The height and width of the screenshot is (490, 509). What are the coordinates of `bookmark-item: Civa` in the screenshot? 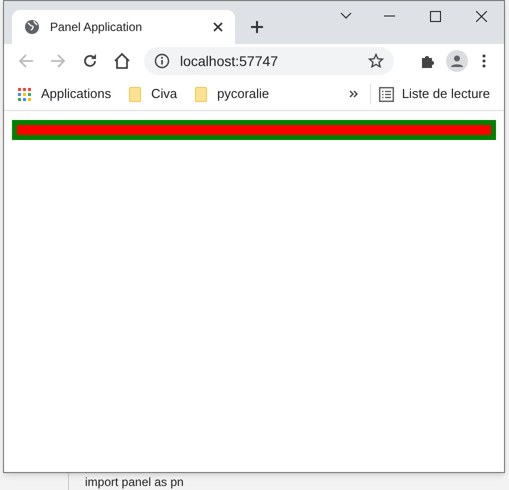 It's located at (153, 94).